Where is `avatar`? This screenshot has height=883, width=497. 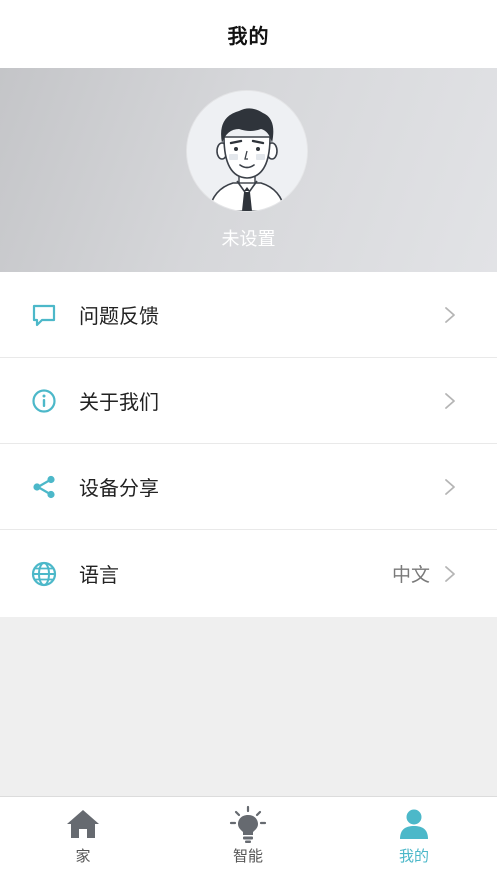
avatar is located at coordinates (247, 151).